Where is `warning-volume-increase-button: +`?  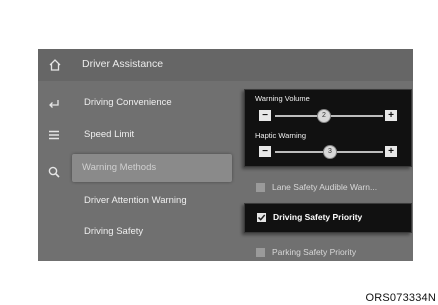
warning-volume-increase-button: + is located at coordinates (391, 115).